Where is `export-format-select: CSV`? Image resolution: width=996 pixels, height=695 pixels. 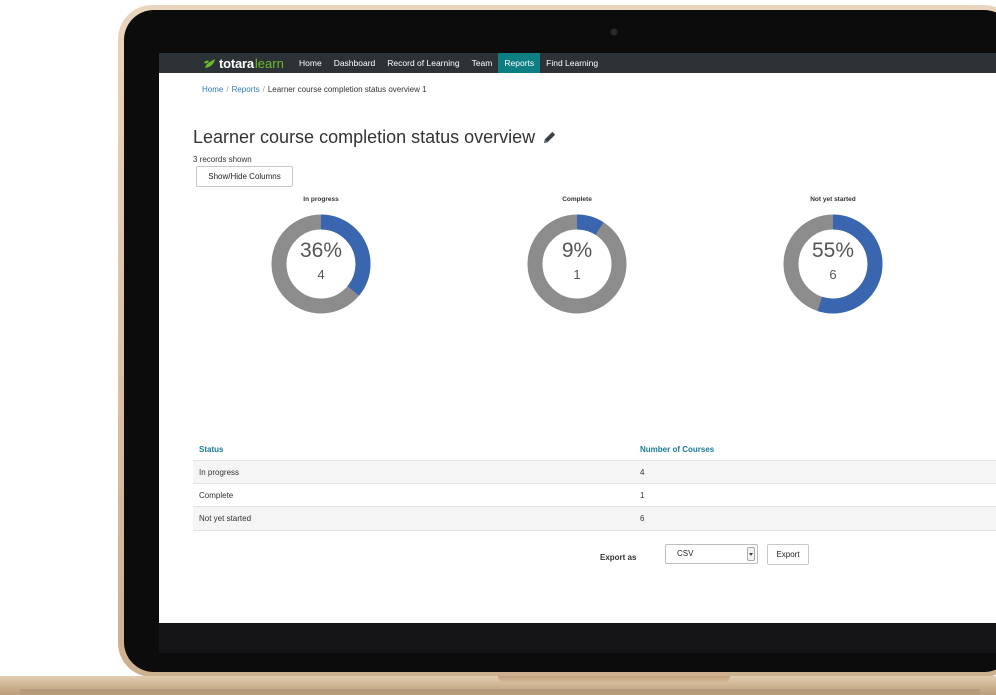
export-format-select: CSV is located at coordinates (711, 554).